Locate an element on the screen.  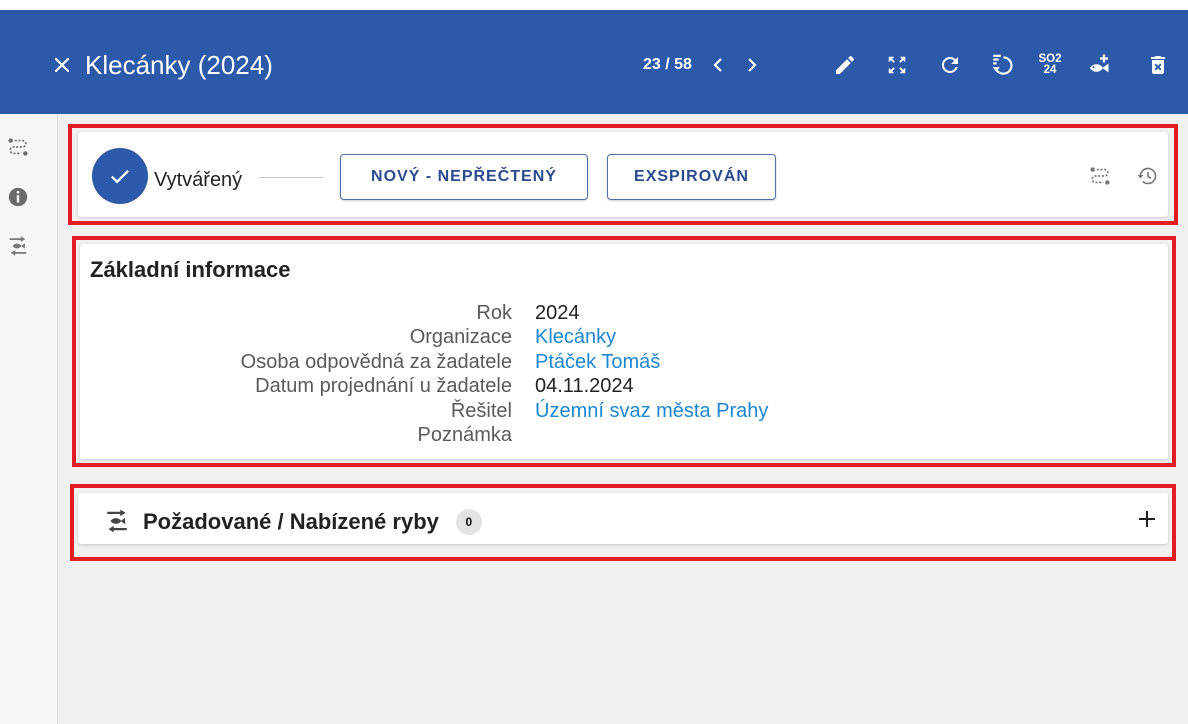
so2-button: SO2 24 is located at coordinates (1050, 65).